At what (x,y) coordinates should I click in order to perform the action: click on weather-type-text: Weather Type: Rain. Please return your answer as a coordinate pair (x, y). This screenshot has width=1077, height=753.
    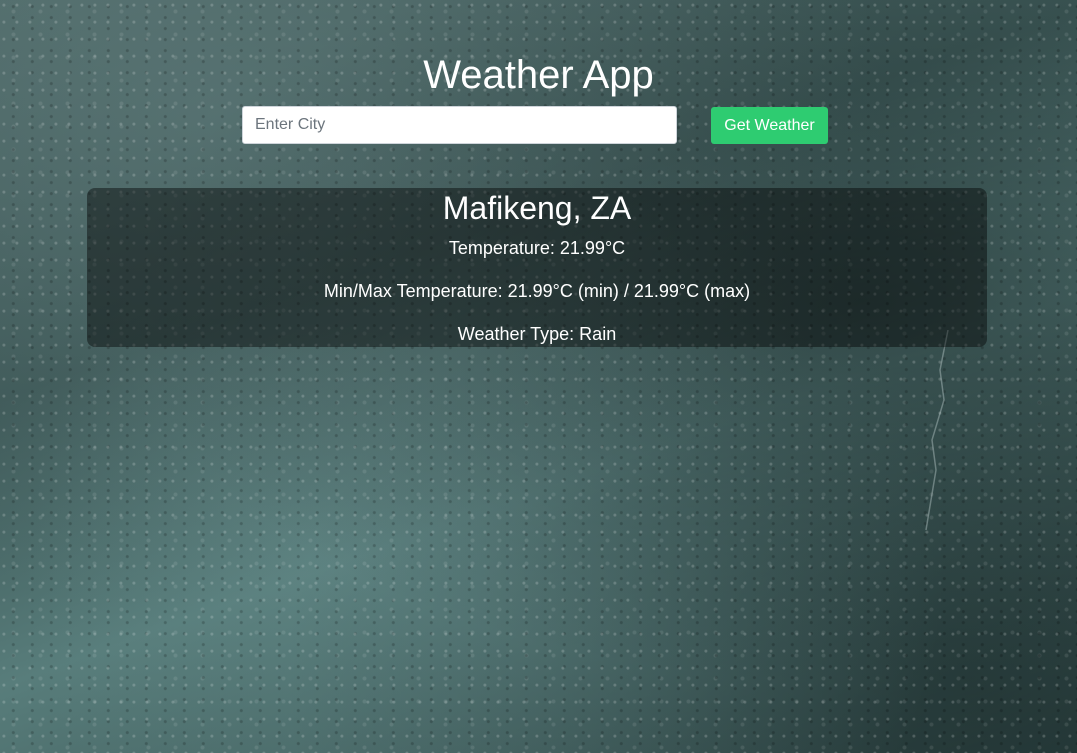
    Looking at the image, I should click on (537, 334).